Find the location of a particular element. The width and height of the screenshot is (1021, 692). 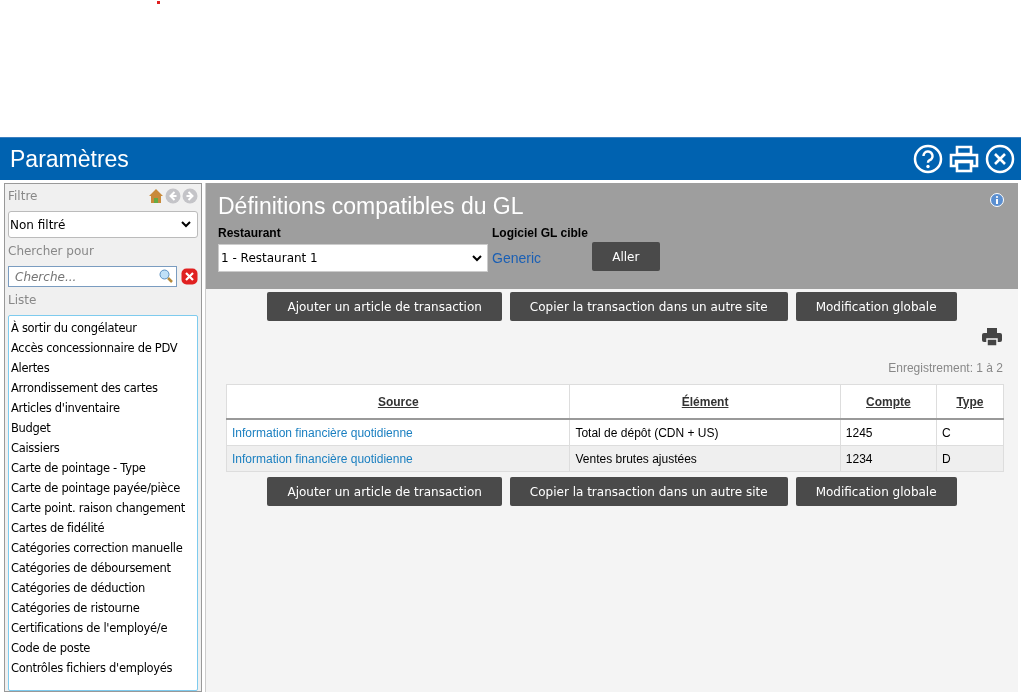

home-icon is located at coordinates (156, 196).